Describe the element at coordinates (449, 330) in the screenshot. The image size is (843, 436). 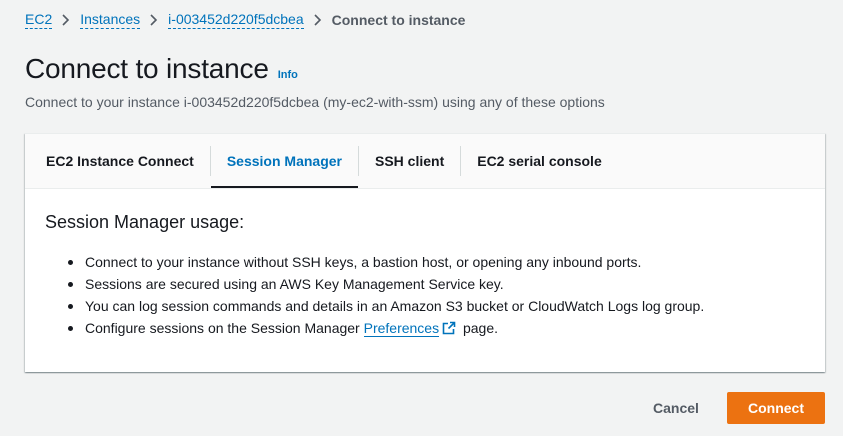
I see `external-link-icon` at that location.